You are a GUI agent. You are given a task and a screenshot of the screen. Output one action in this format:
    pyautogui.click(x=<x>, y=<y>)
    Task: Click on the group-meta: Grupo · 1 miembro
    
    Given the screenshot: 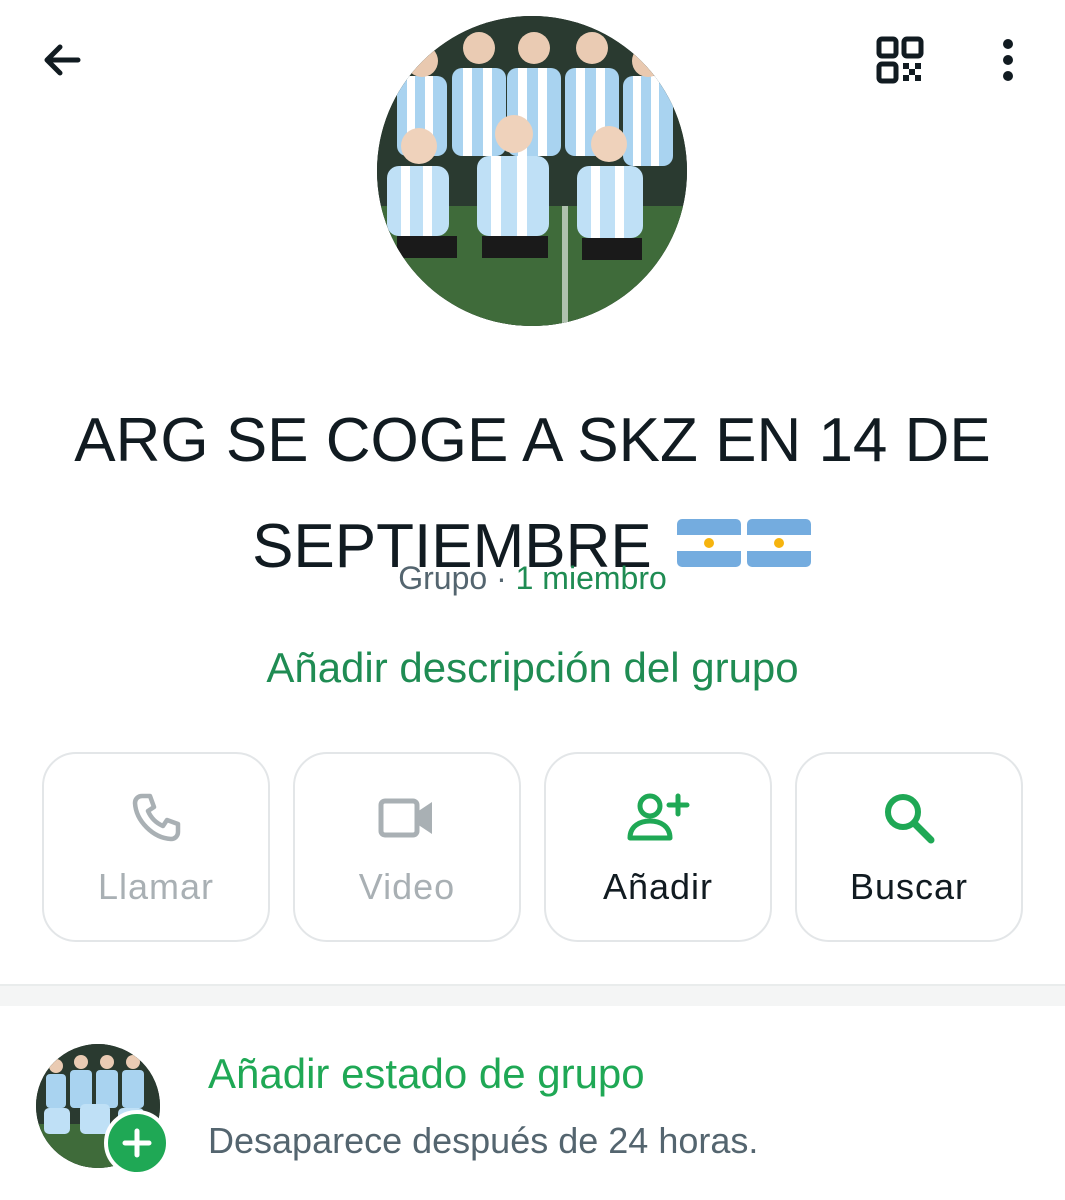 What is the action you would take?
    pyautogui.click(x=532, y=578)
    